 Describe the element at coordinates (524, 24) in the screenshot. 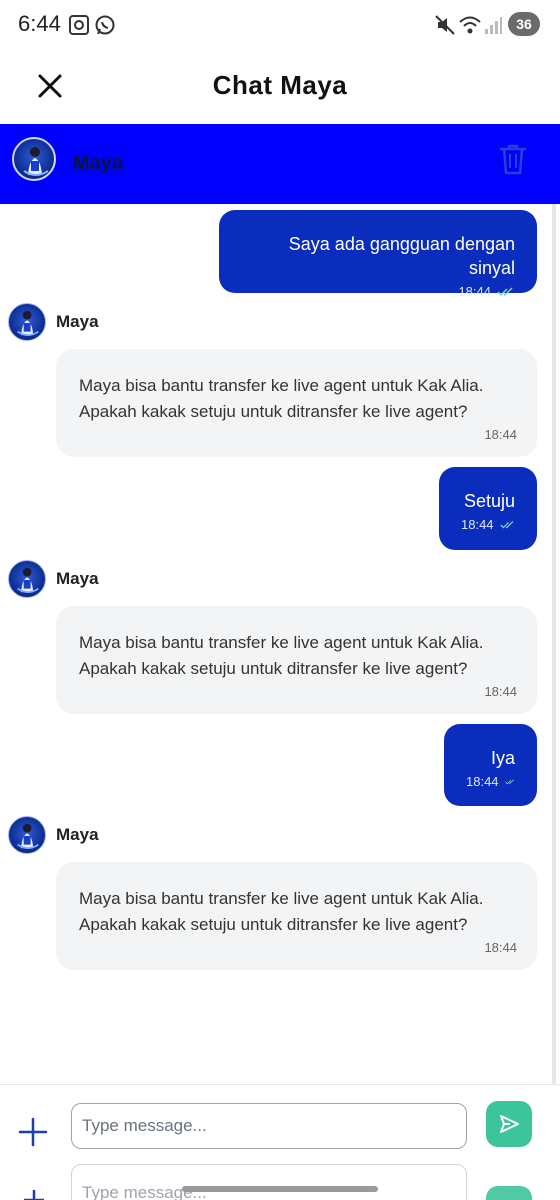

I see `battery-level: 36` at that location.